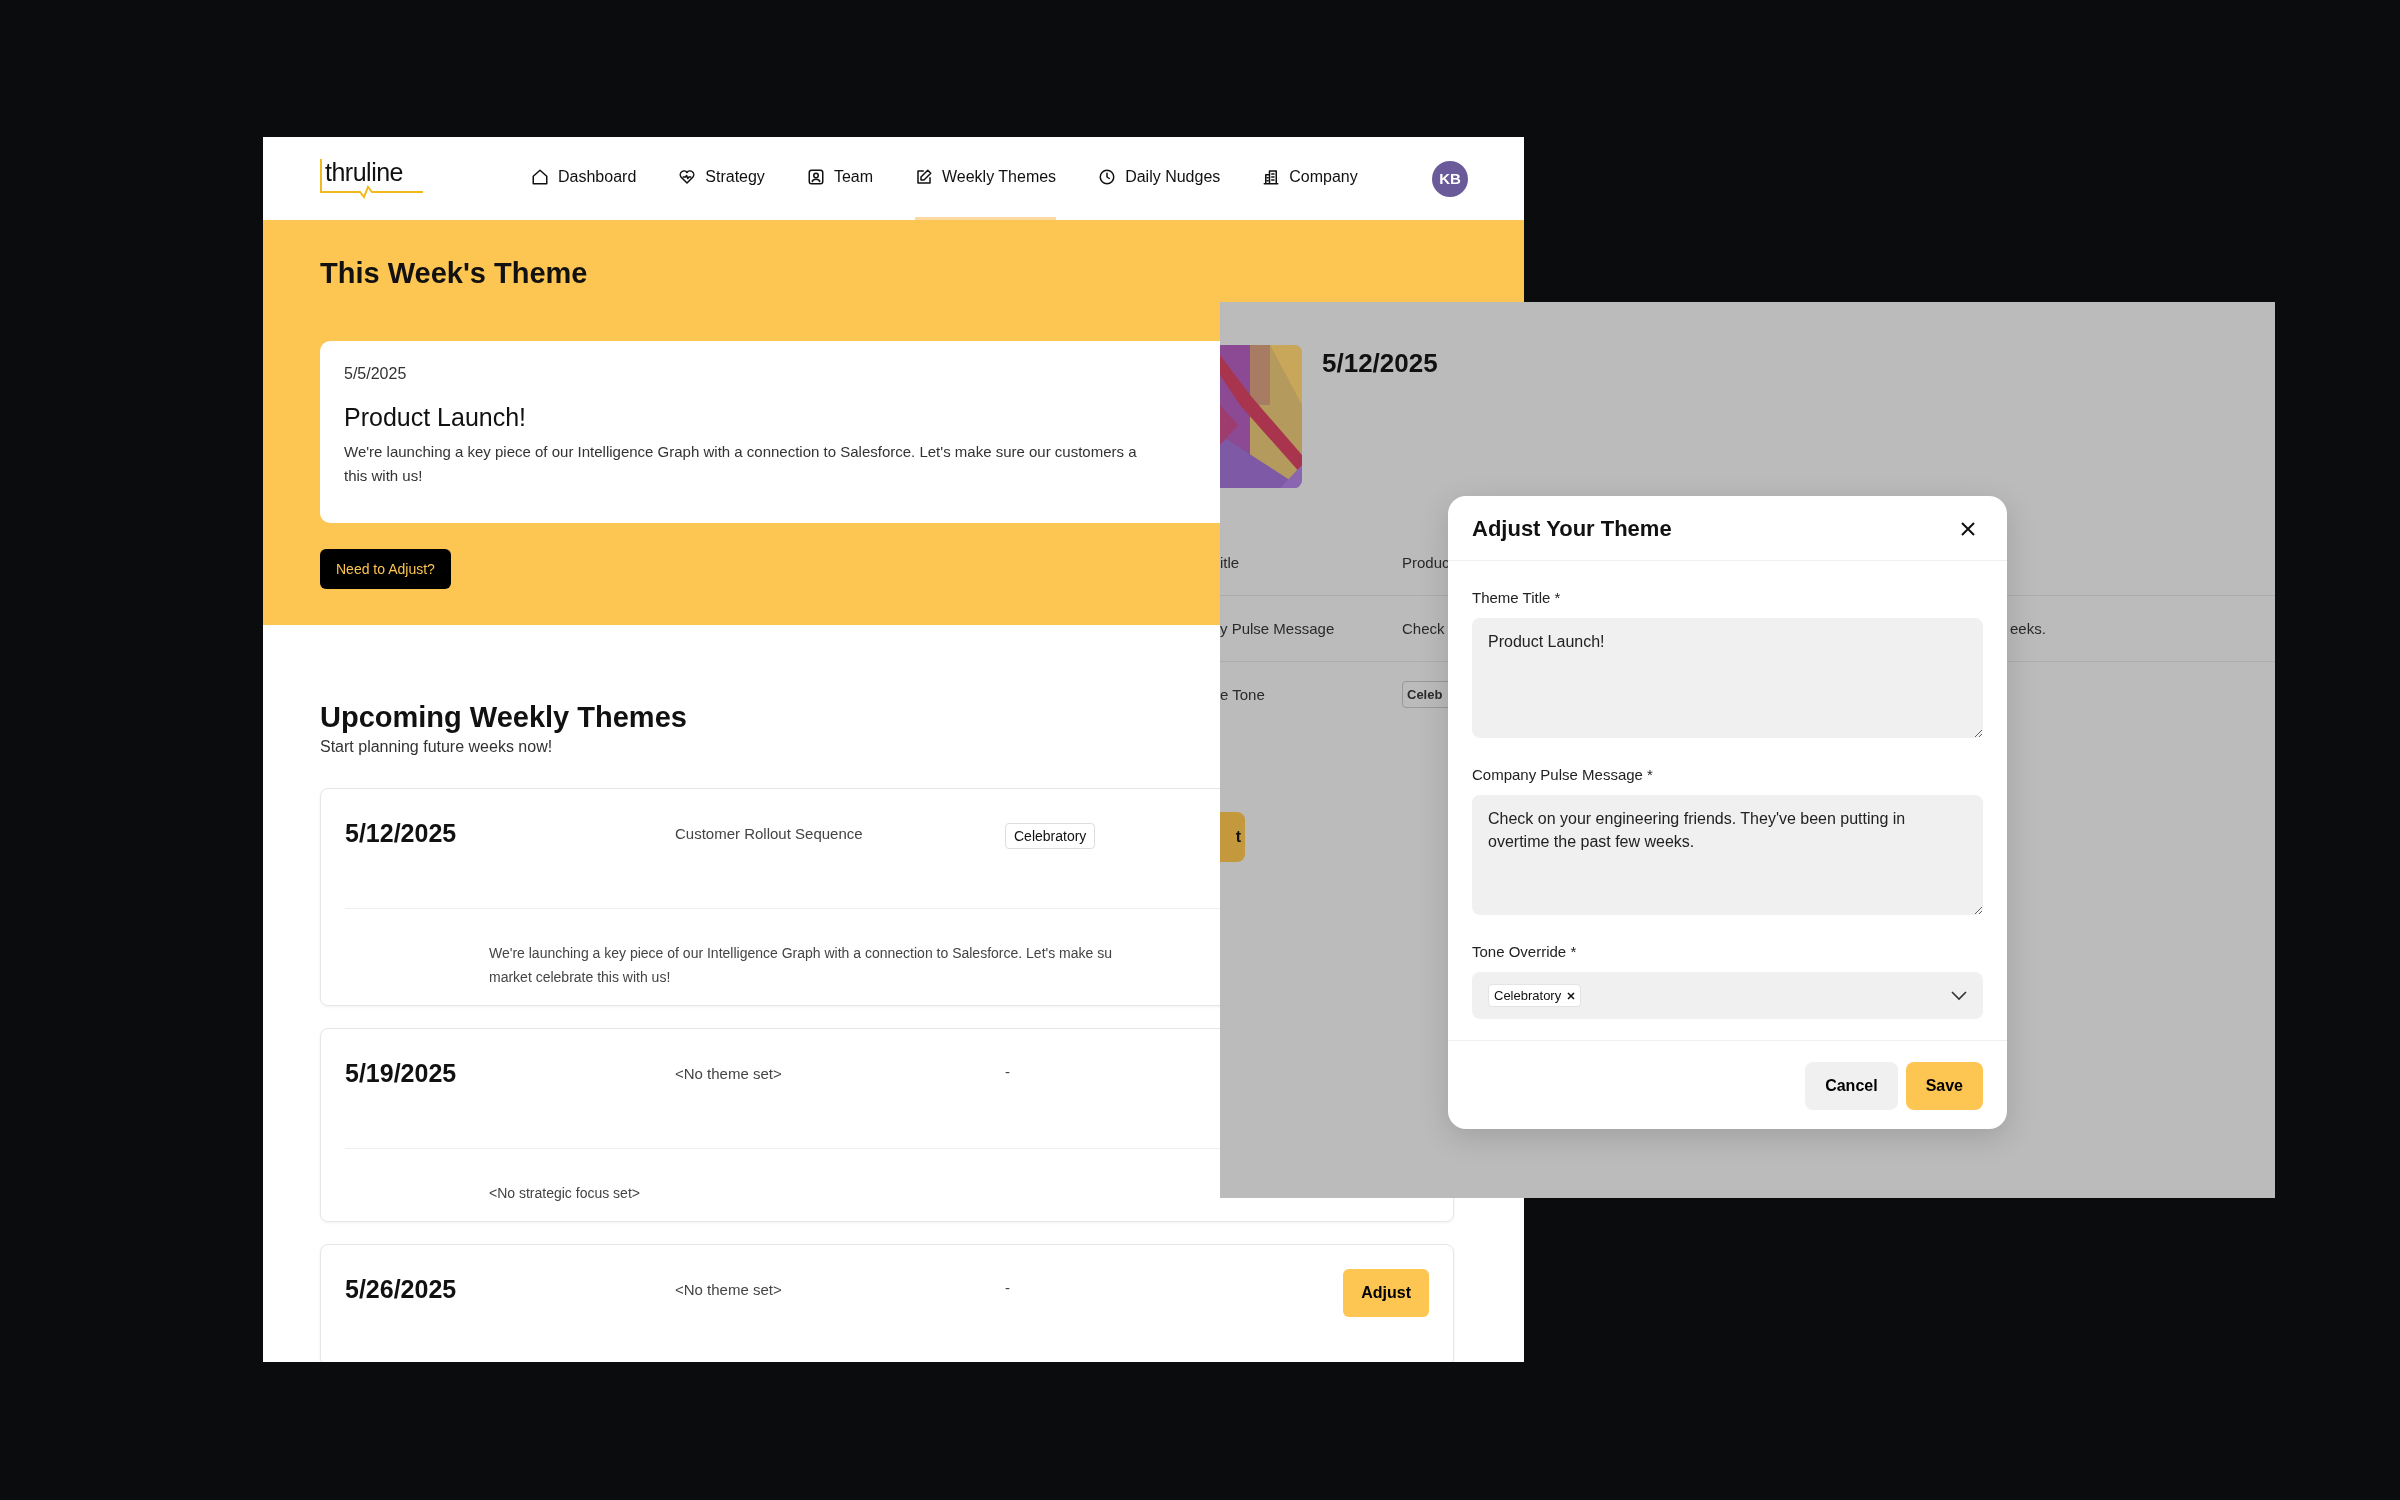 This screenshot has height=1500, width=2400. I want to click on field-label: itle, so click(1230, 562).